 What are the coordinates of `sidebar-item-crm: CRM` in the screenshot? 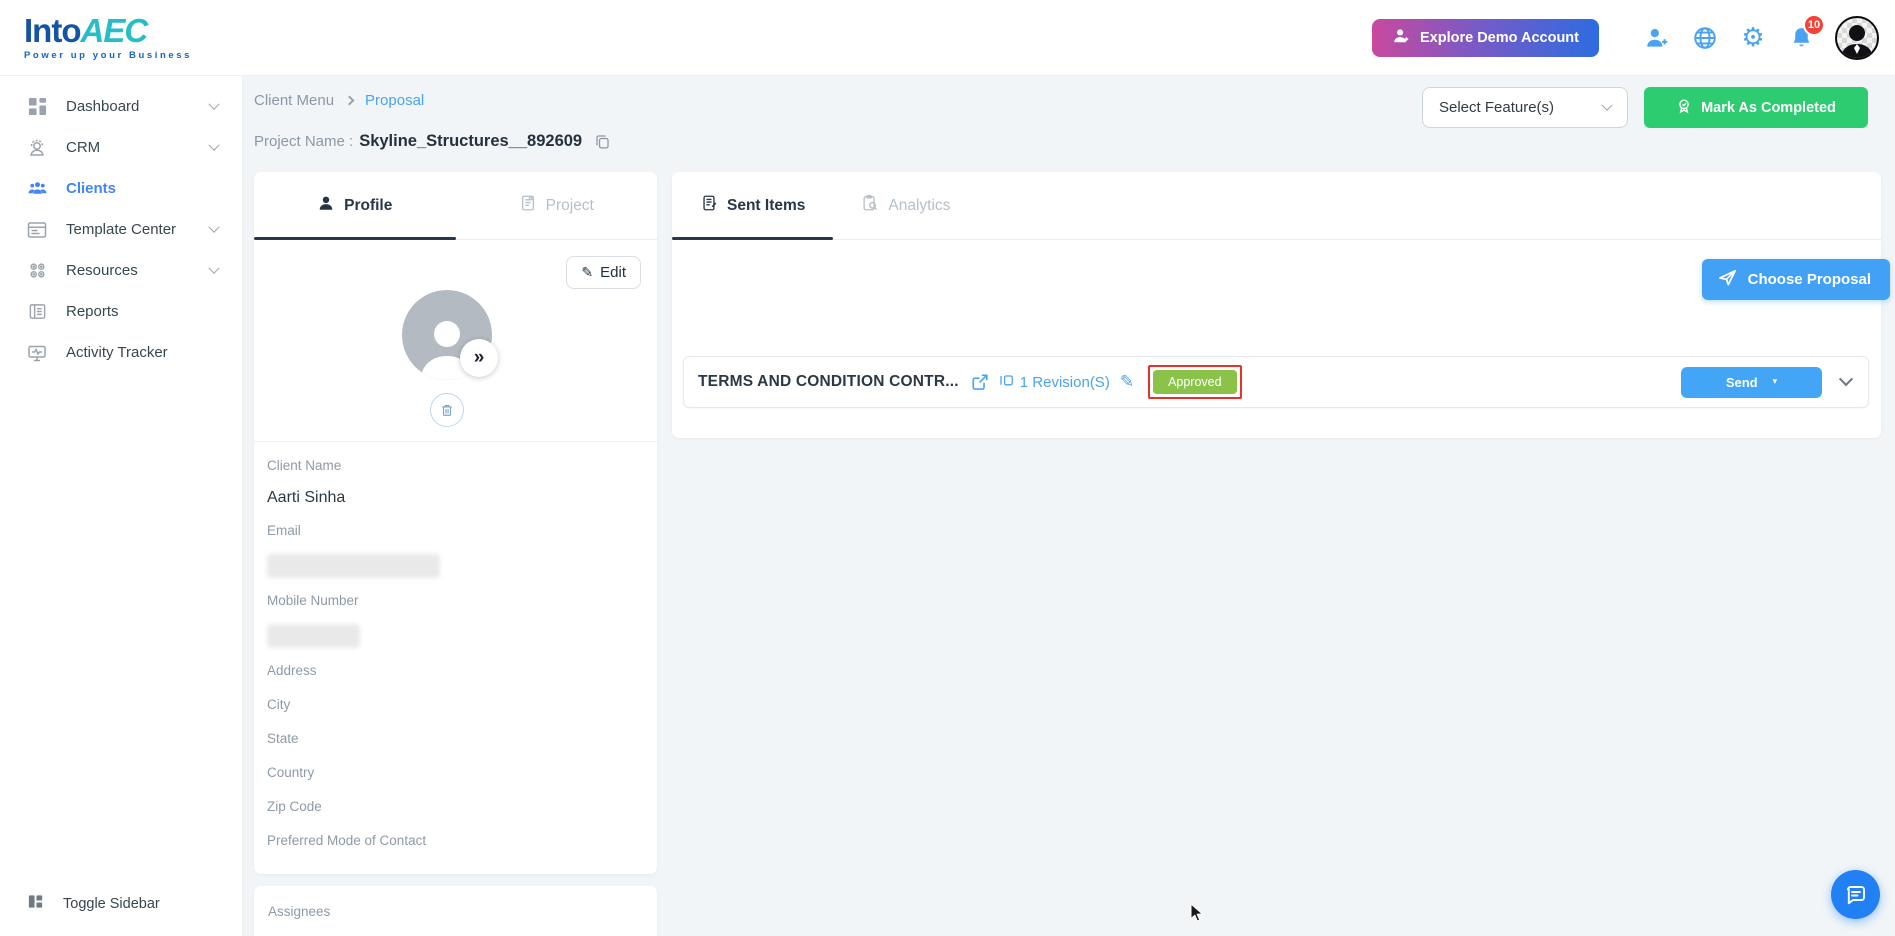 It's located at (121, 147).